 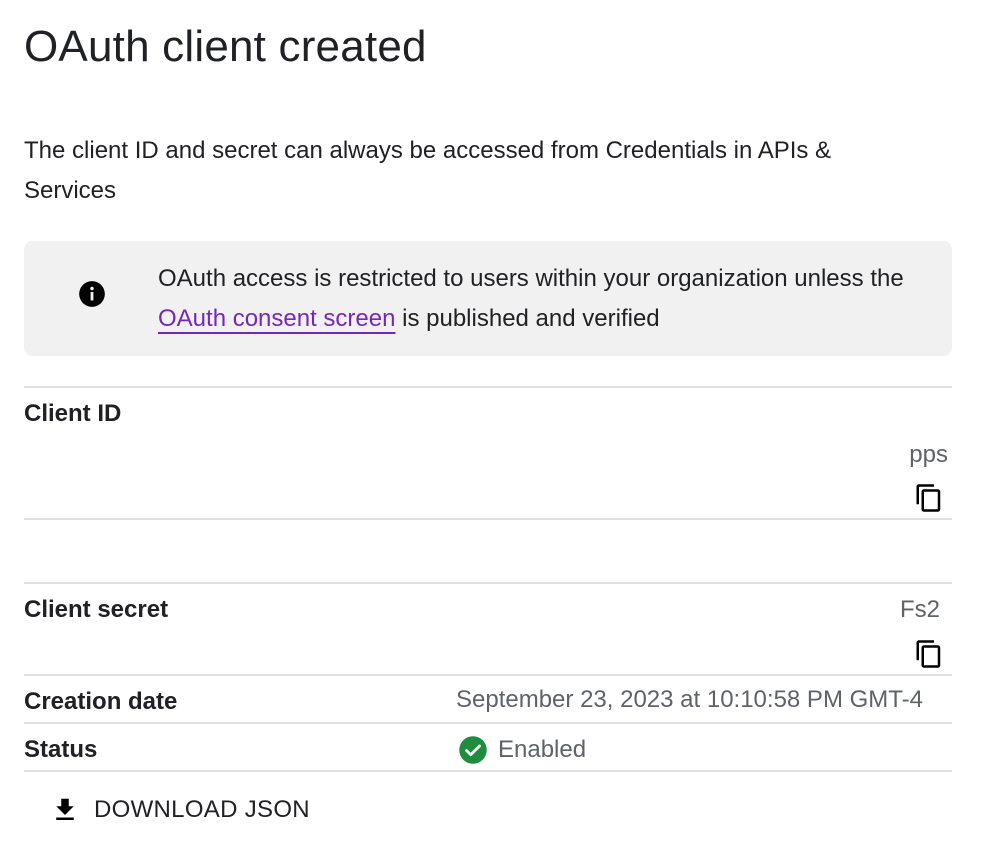 I want to click on copy-client-secret-button, so click(x=929, y=654).